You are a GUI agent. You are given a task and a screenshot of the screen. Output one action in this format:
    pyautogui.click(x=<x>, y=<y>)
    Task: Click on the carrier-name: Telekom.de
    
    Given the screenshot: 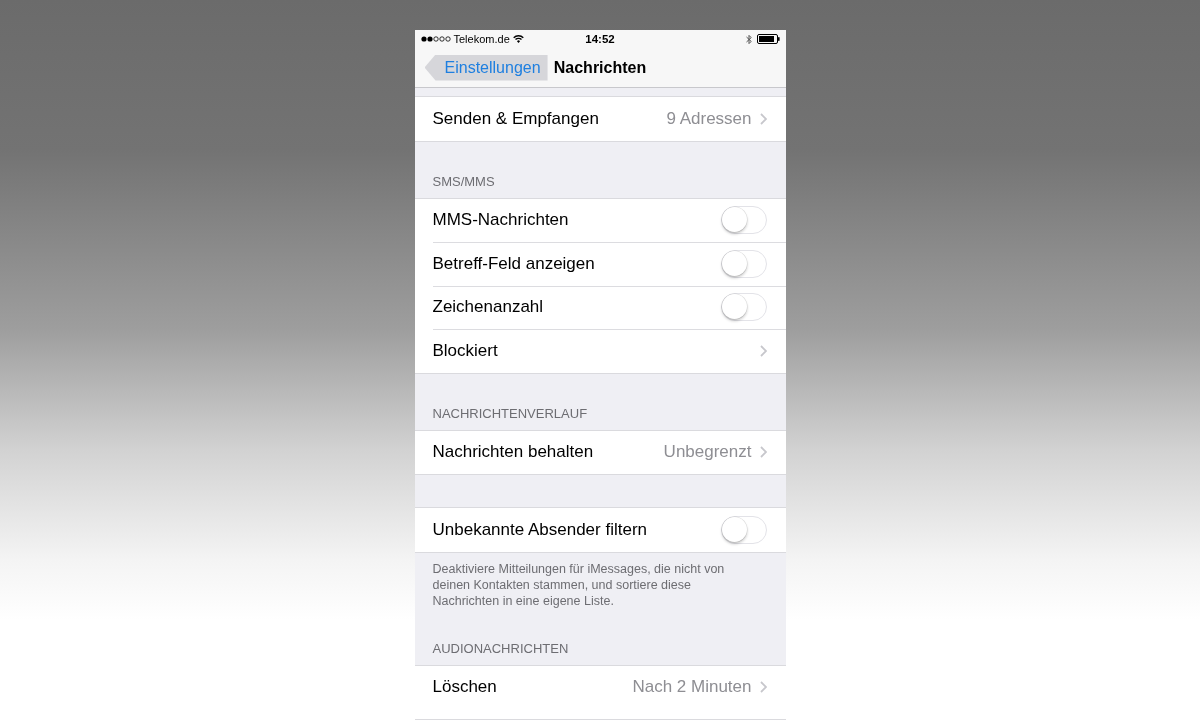 What is the action you would take?
    pyautogui.click(x=481, y=39)
    